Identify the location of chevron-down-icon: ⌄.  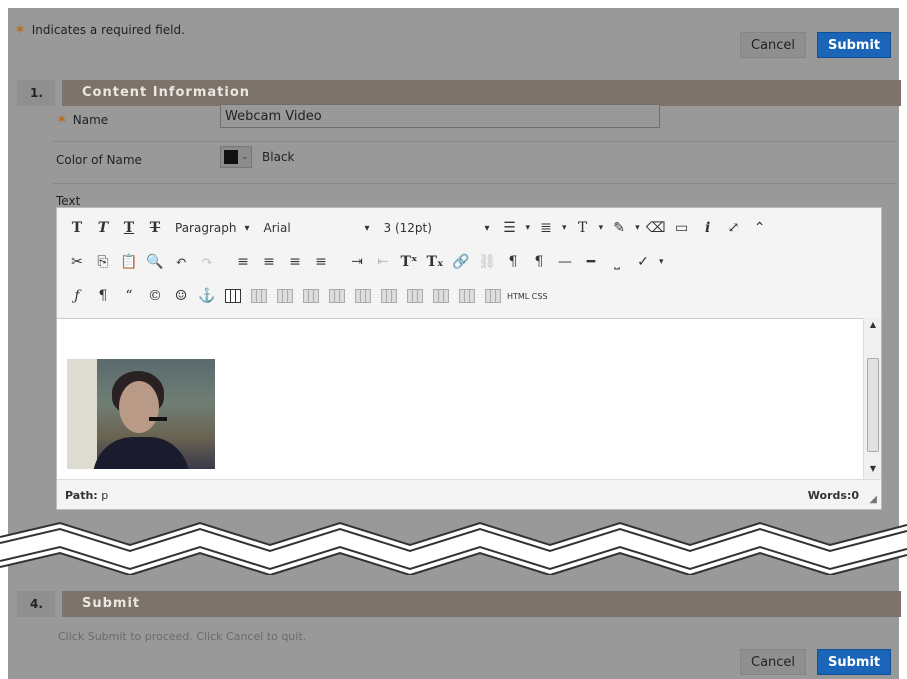
(245, 157).